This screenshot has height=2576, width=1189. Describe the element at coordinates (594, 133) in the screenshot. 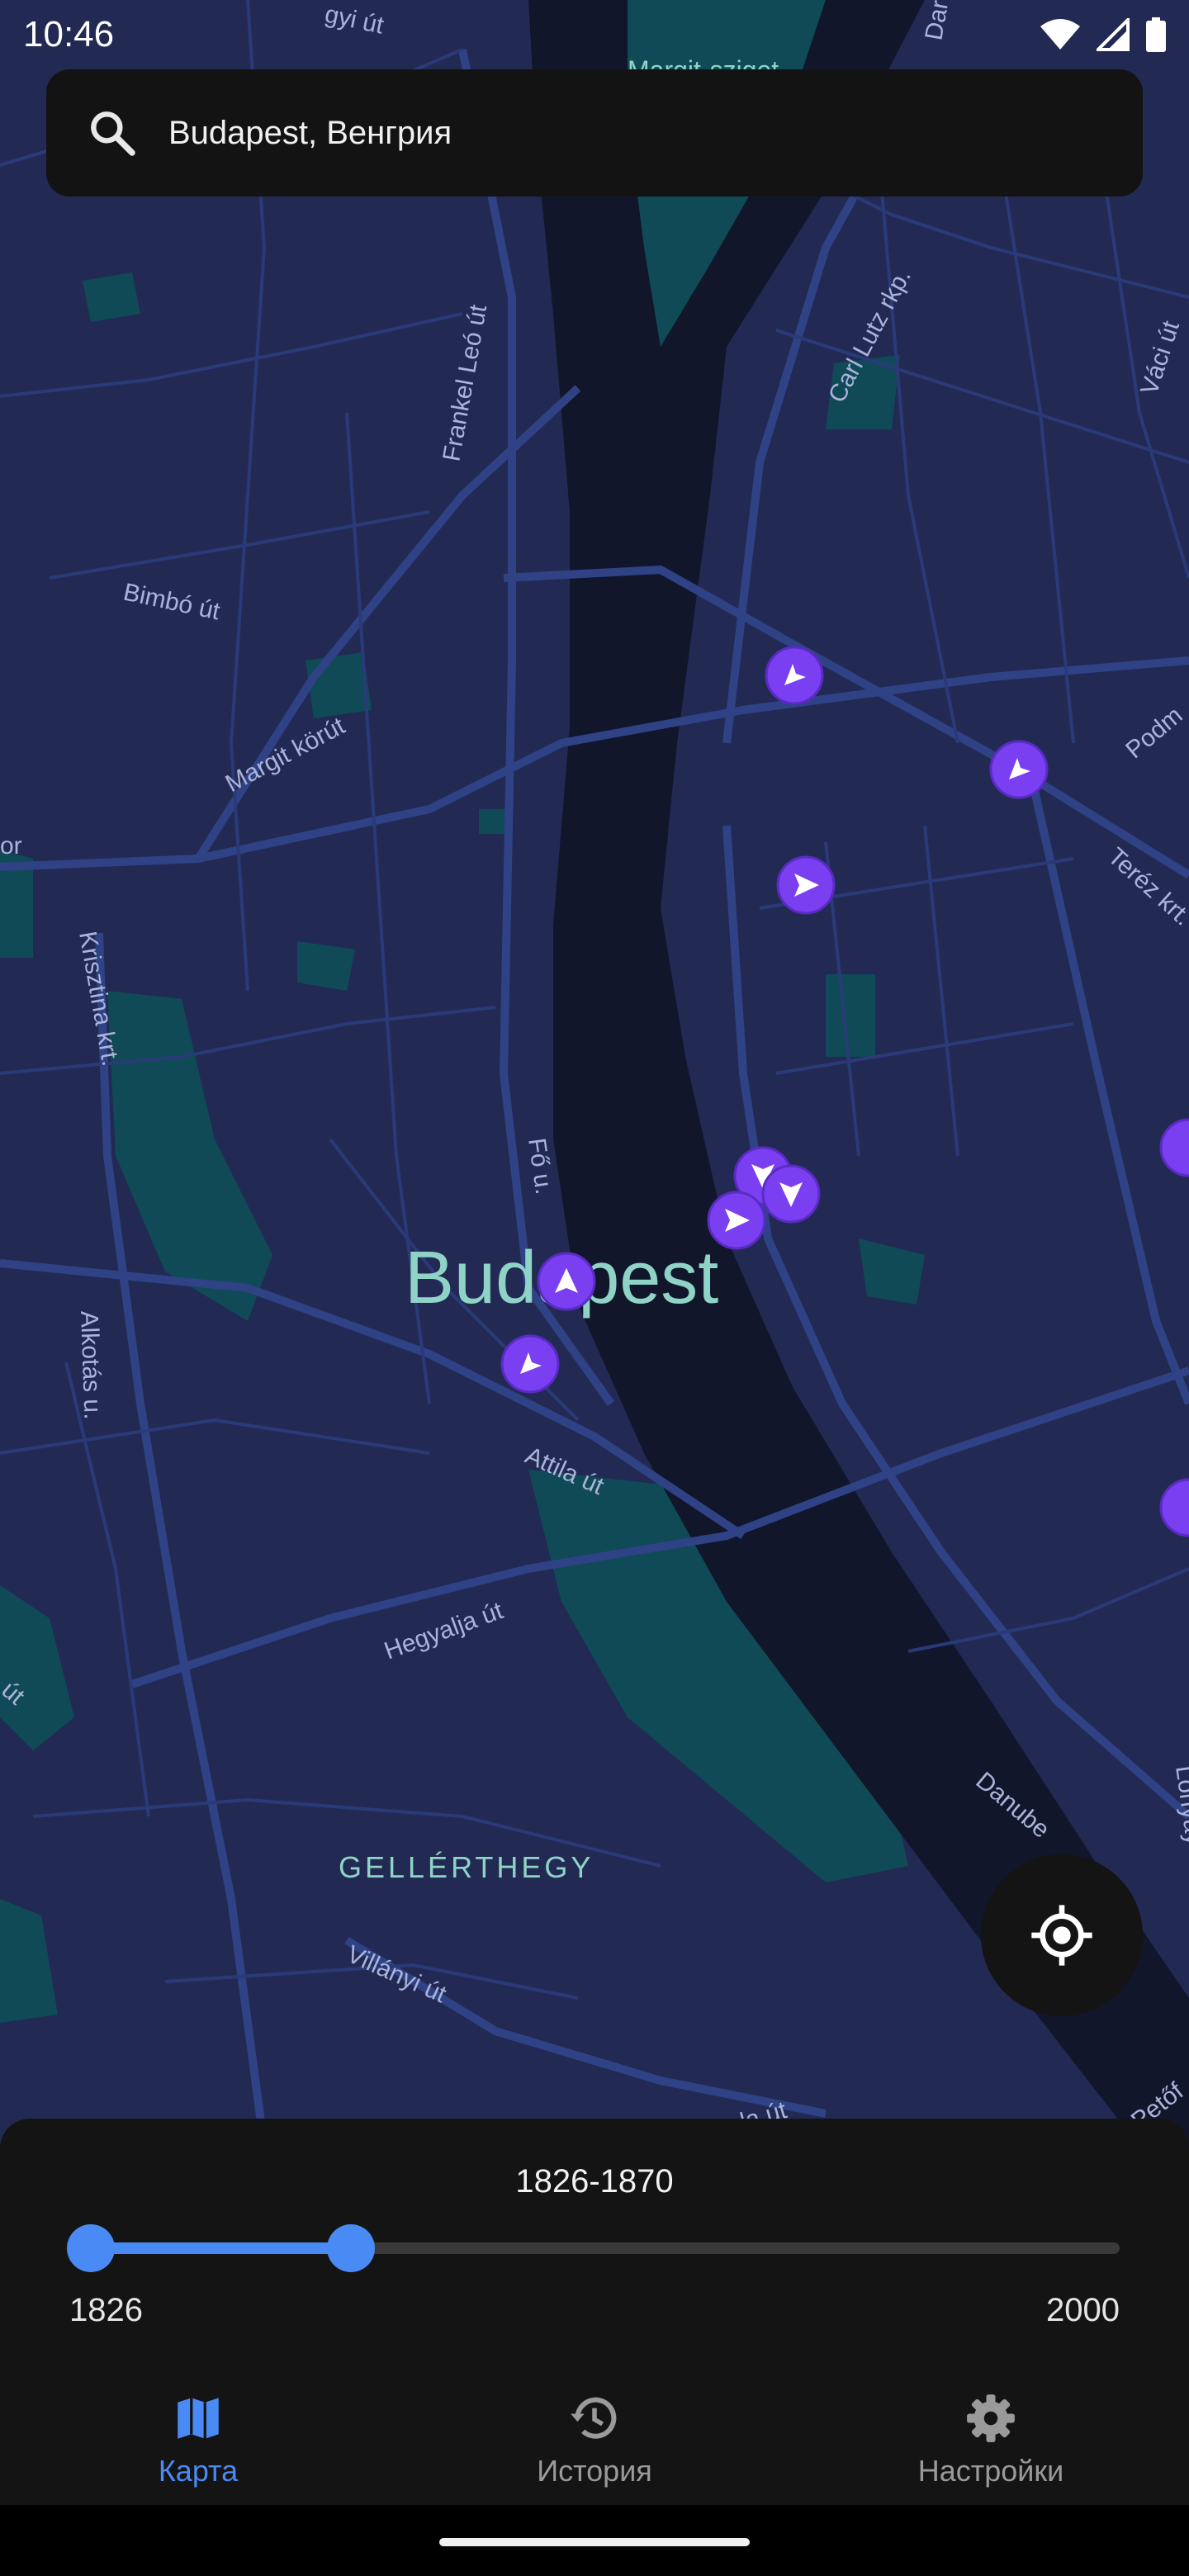

I see `search-bar: Budapest, Венгрия` at that location.